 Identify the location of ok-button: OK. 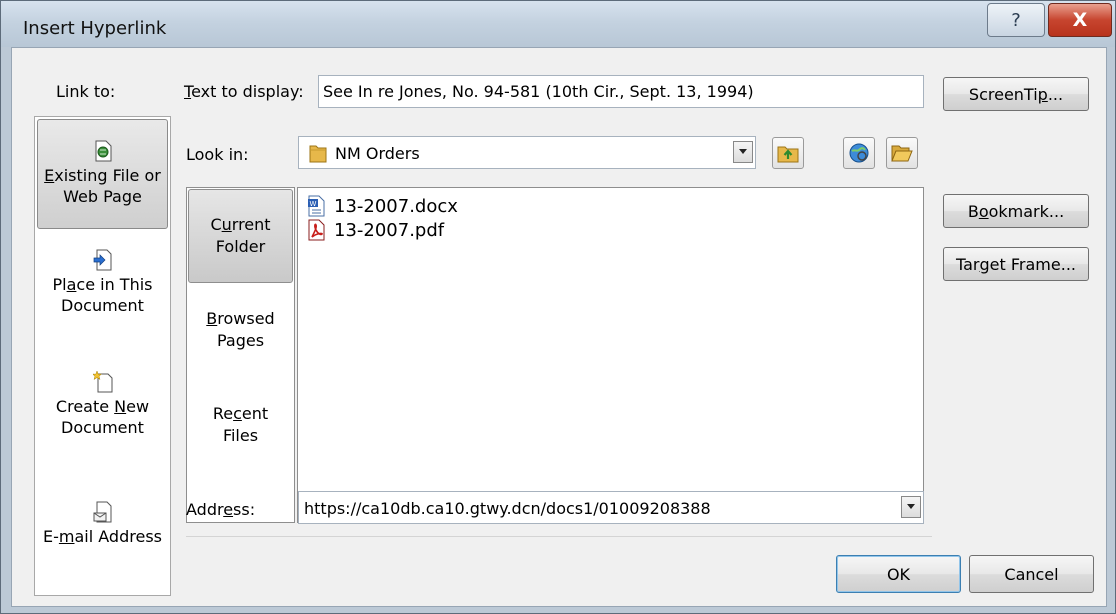
(898, 574).